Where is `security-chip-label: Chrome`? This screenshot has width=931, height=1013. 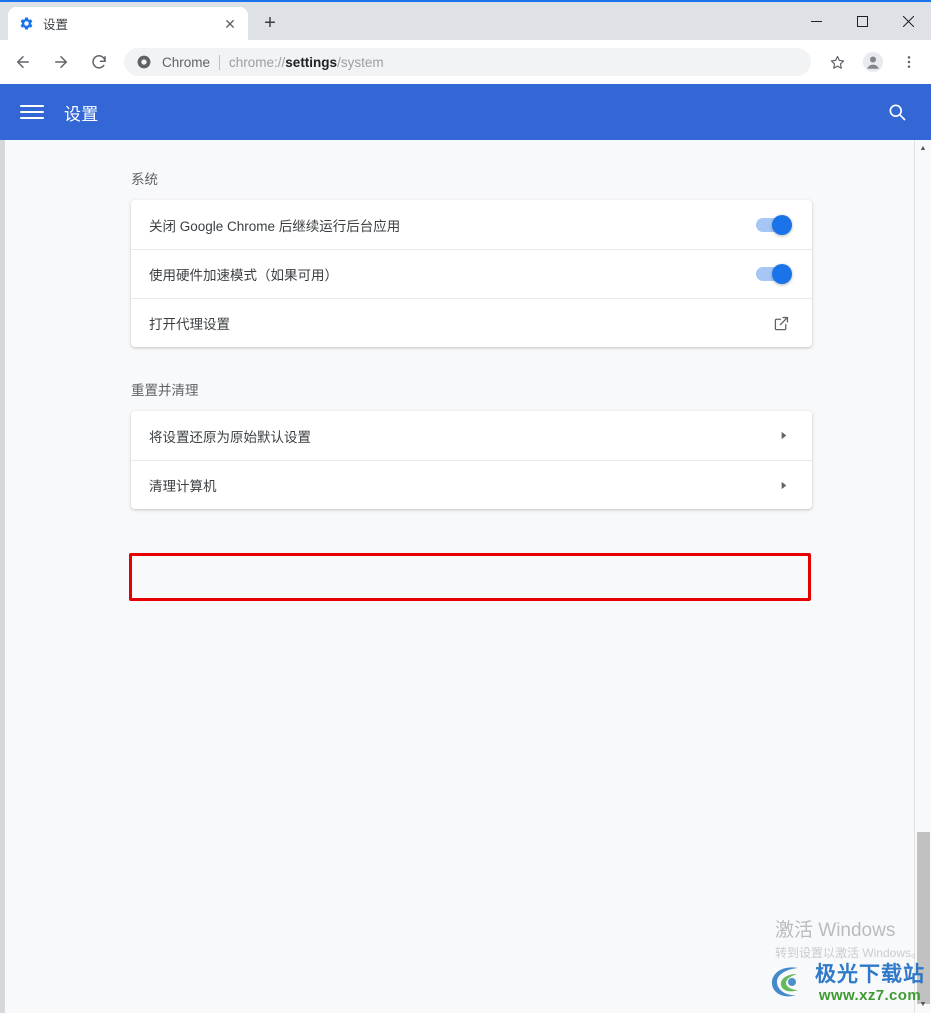
security-chip-label: Chrome is located at coordinates (186, 62).